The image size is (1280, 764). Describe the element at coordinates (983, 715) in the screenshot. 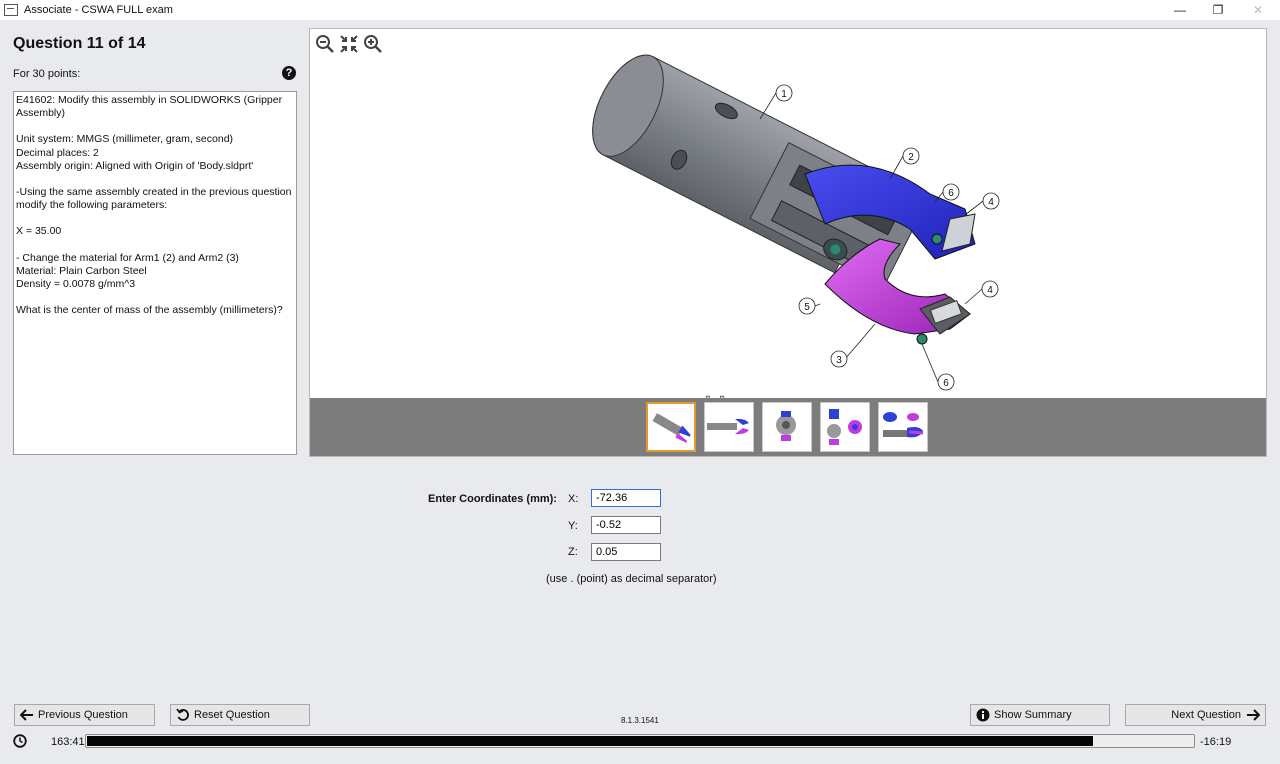

I see `info-icon` at that location.